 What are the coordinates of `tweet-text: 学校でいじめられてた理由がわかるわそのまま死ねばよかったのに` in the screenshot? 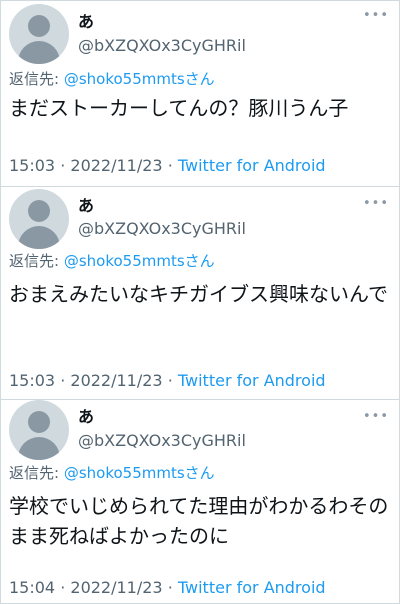 It's located at (199, 521).